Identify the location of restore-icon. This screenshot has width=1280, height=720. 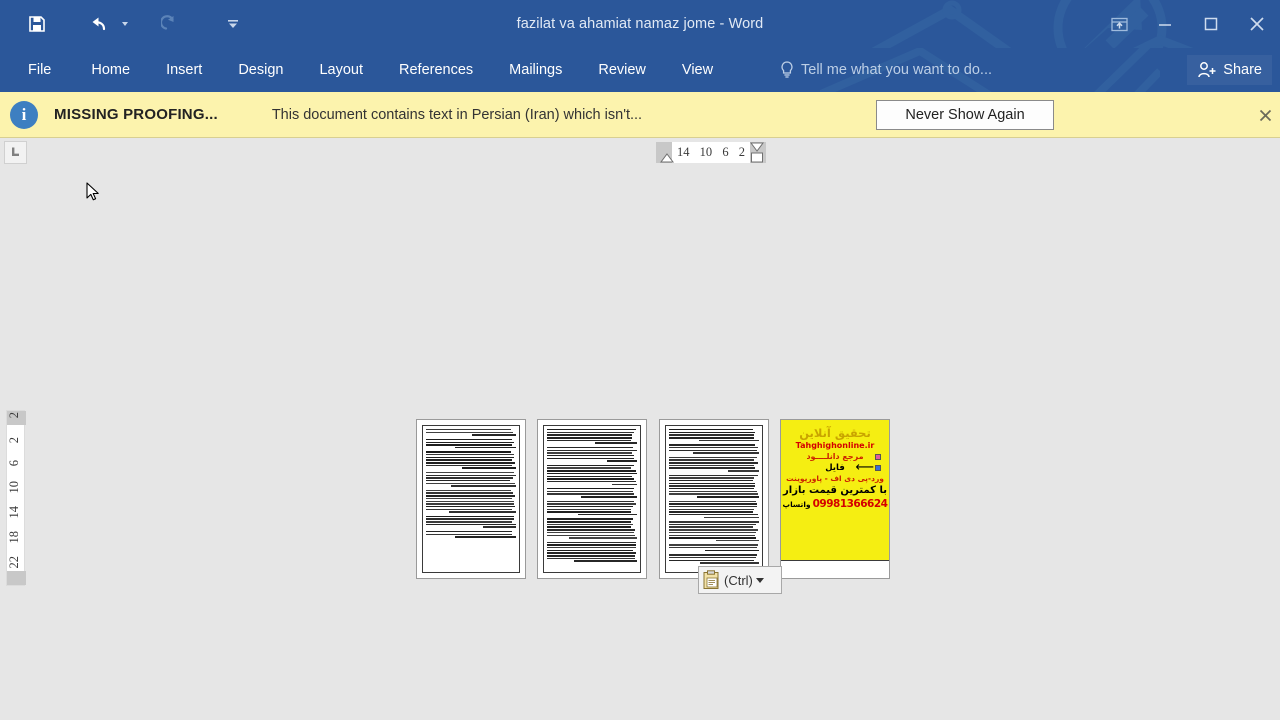
(1211, 24).